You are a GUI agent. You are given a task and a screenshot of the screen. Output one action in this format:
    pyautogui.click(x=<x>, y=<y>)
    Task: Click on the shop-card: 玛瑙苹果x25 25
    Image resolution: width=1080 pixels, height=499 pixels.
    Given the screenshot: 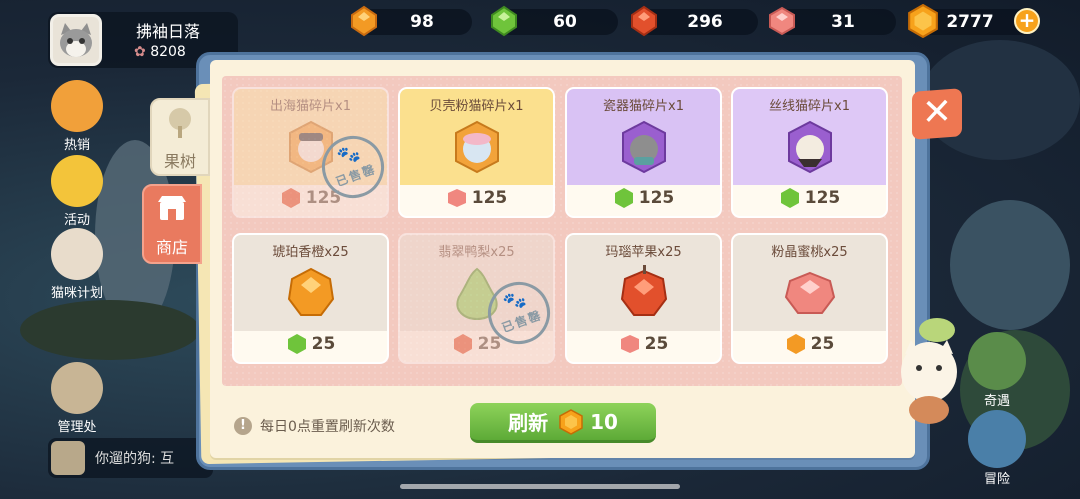 What is the action you would take?
    pyautogui.click(x=643, y=298)
    